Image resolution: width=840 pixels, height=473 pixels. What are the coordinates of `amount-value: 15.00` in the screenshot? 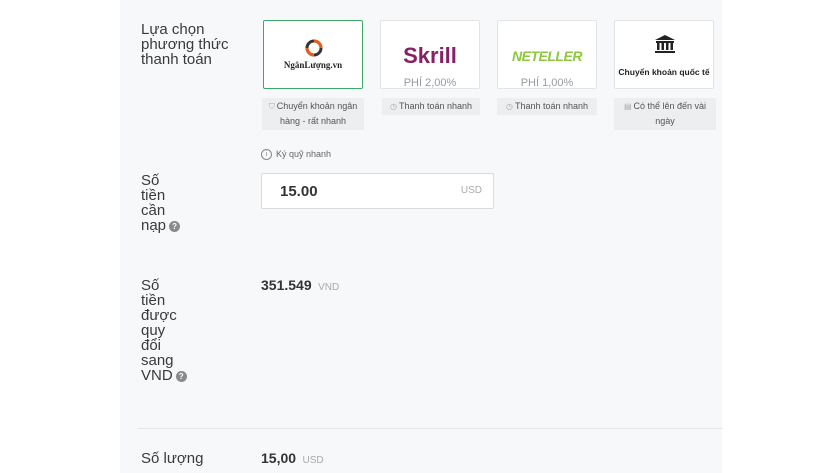 It's located at (299, 191).